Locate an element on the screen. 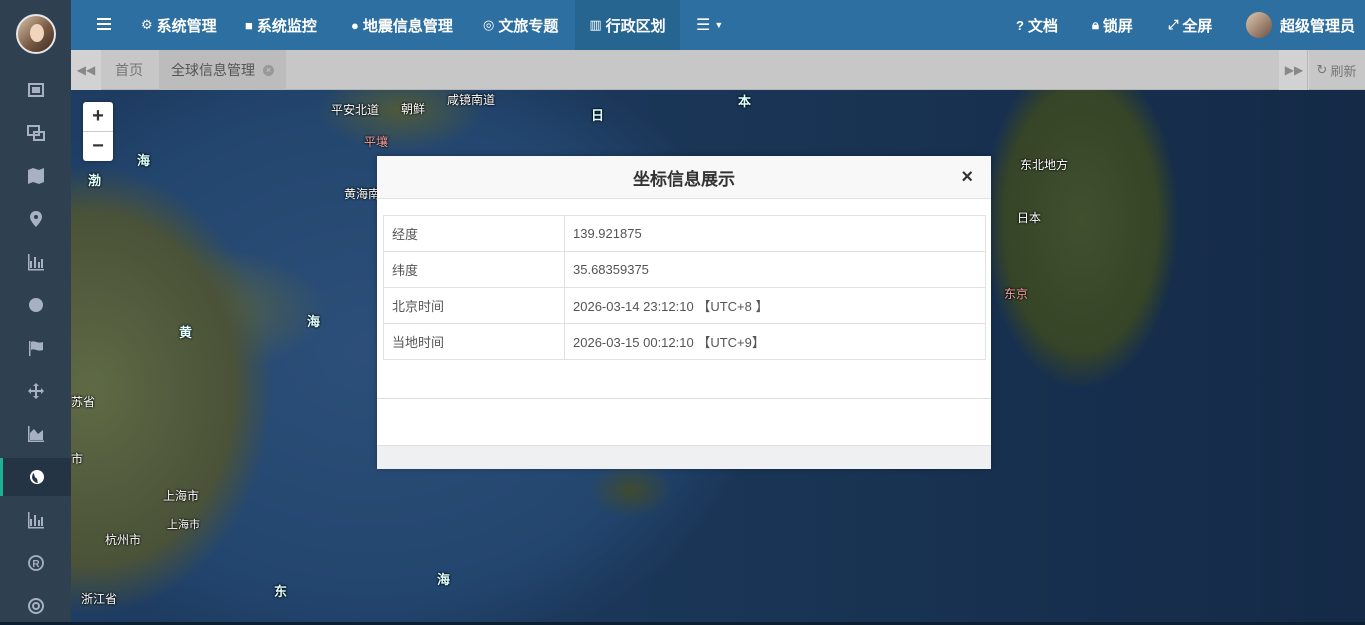 This screenshot has width=1365, height=625. forward-icon: ▶▶ is located at coordinates (1294, 70).